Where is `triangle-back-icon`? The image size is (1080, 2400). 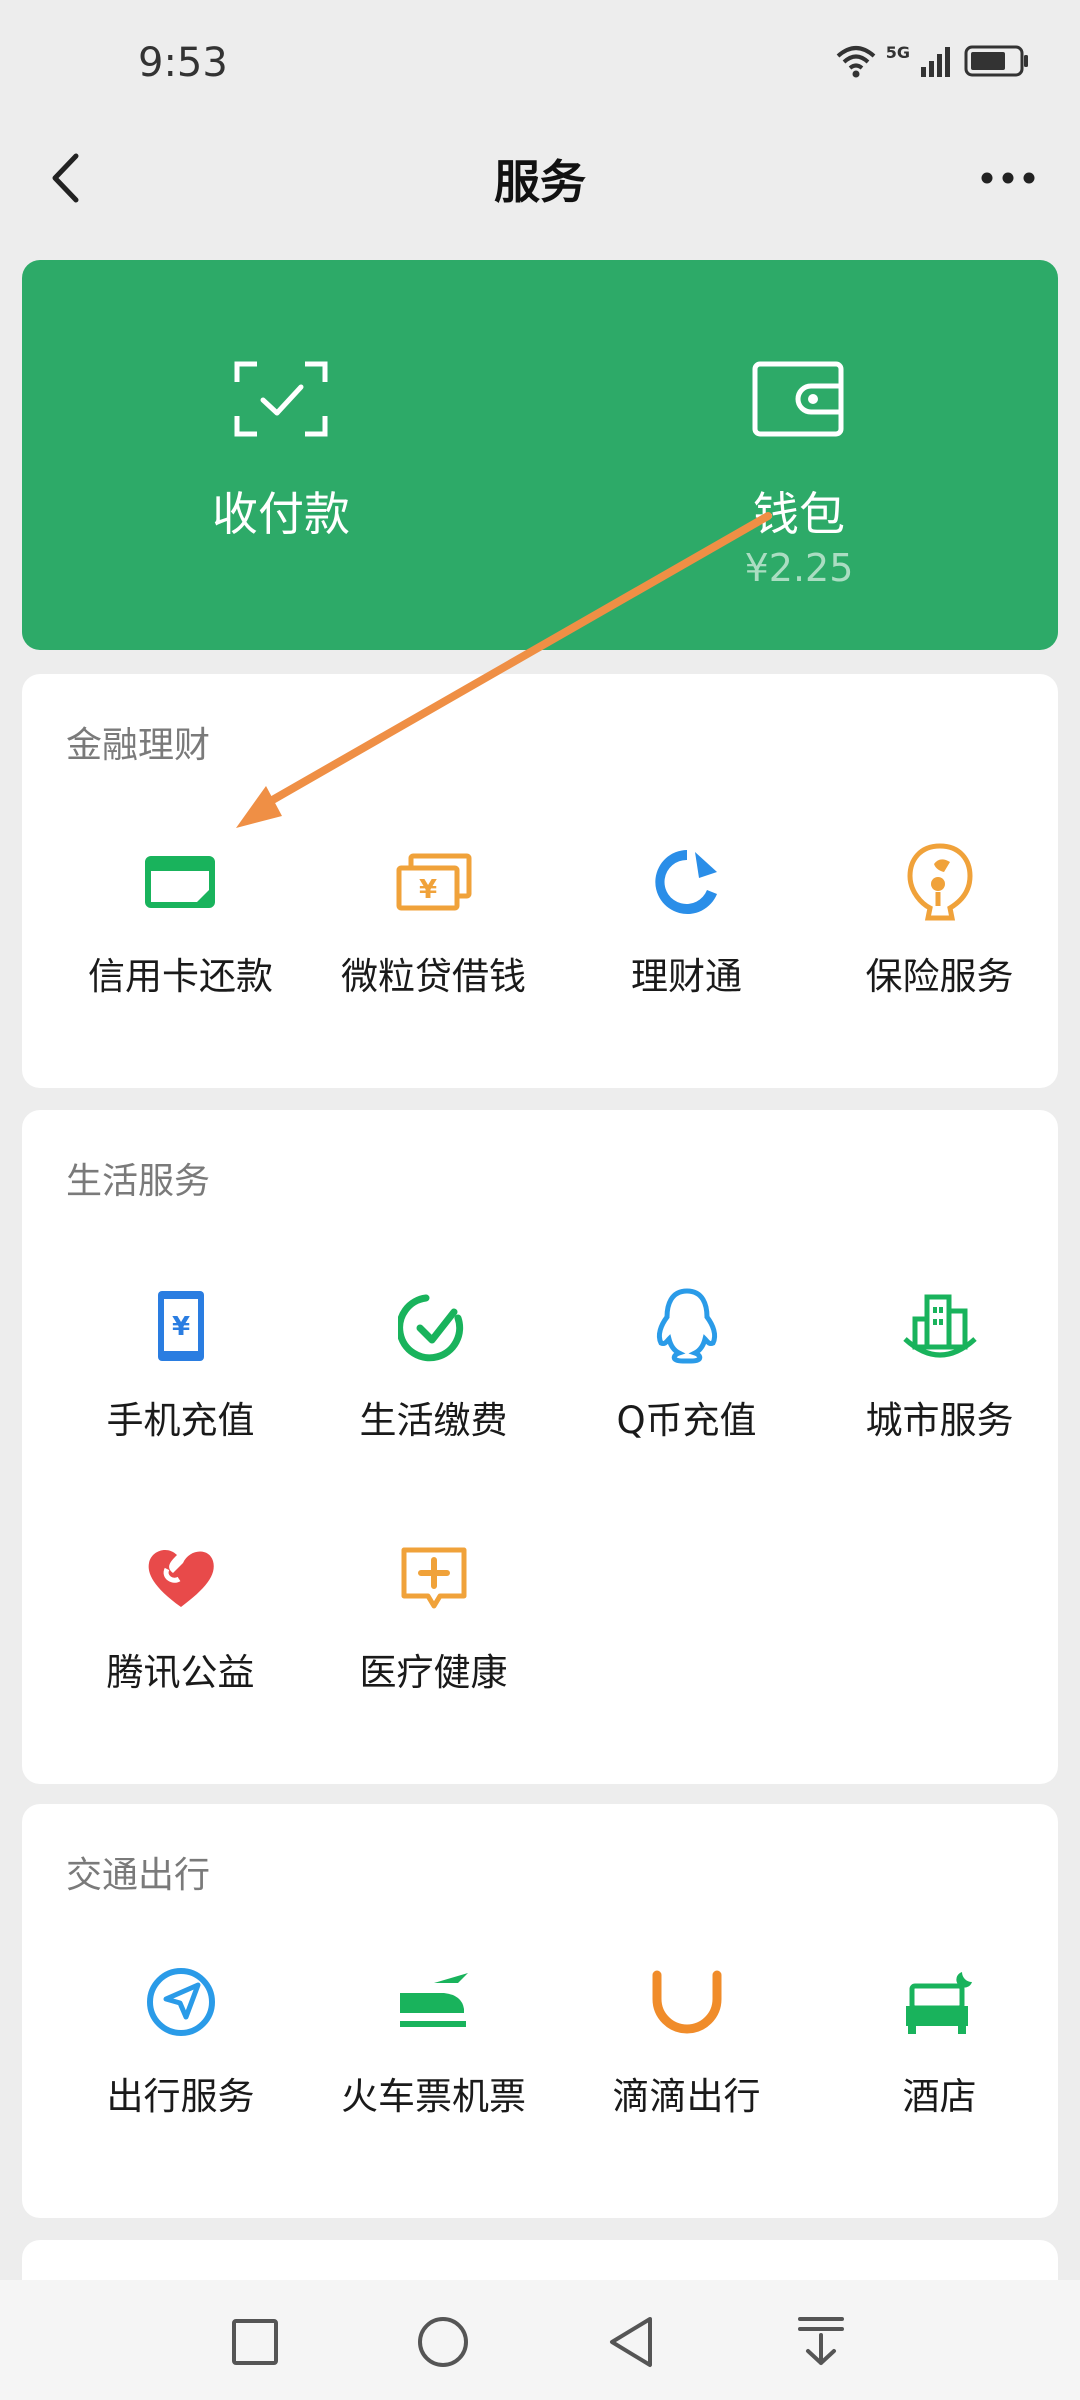 triangle-back-icon is located at coordinates (631, 2342).